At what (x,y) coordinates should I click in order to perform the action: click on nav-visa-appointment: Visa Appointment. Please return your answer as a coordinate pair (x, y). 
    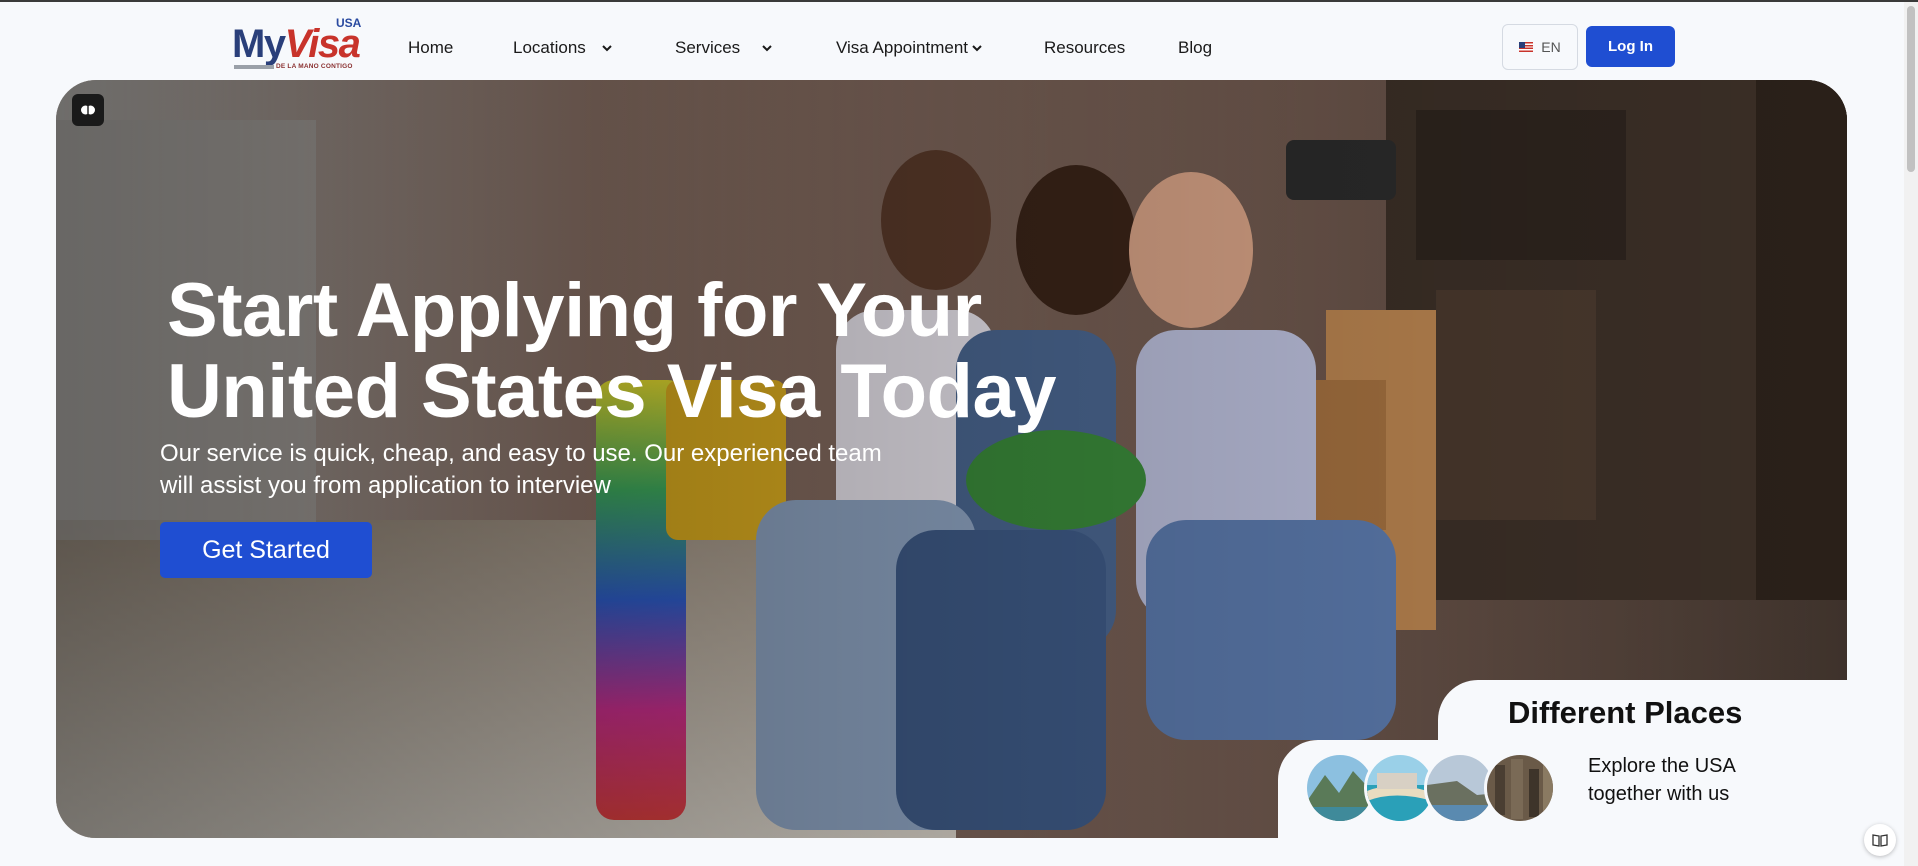
    Looking at the image, I should click on (910, 48).